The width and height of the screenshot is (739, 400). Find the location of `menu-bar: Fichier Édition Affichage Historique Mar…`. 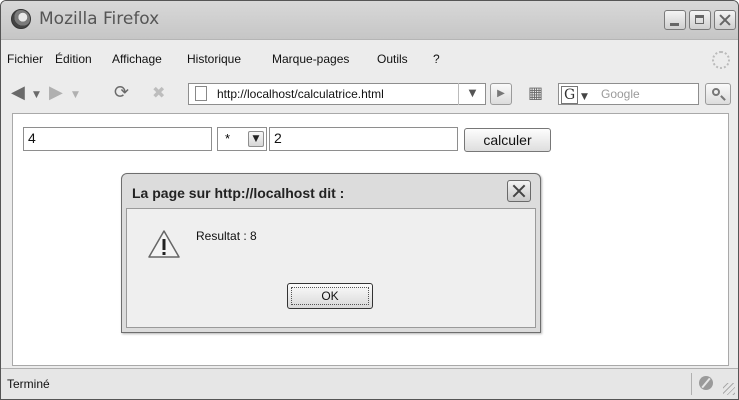

menu-bar: Fichier Édition Affichage Historique Mar… is located at coordinates (369, 57).